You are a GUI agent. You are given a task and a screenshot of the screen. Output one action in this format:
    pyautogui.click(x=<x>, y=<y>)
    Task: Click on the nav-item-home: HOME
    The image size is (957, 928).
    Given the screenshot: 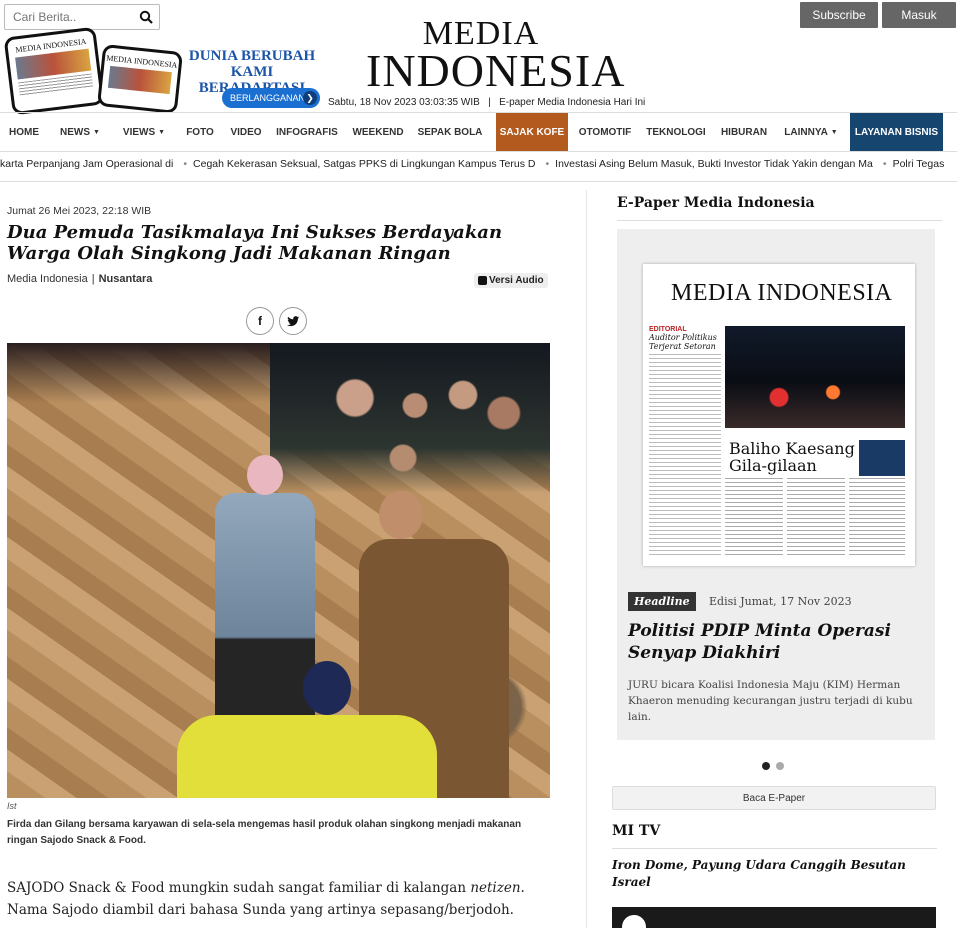 What is the action you would take?
    pyautogui.click(x=24, y=132)
    